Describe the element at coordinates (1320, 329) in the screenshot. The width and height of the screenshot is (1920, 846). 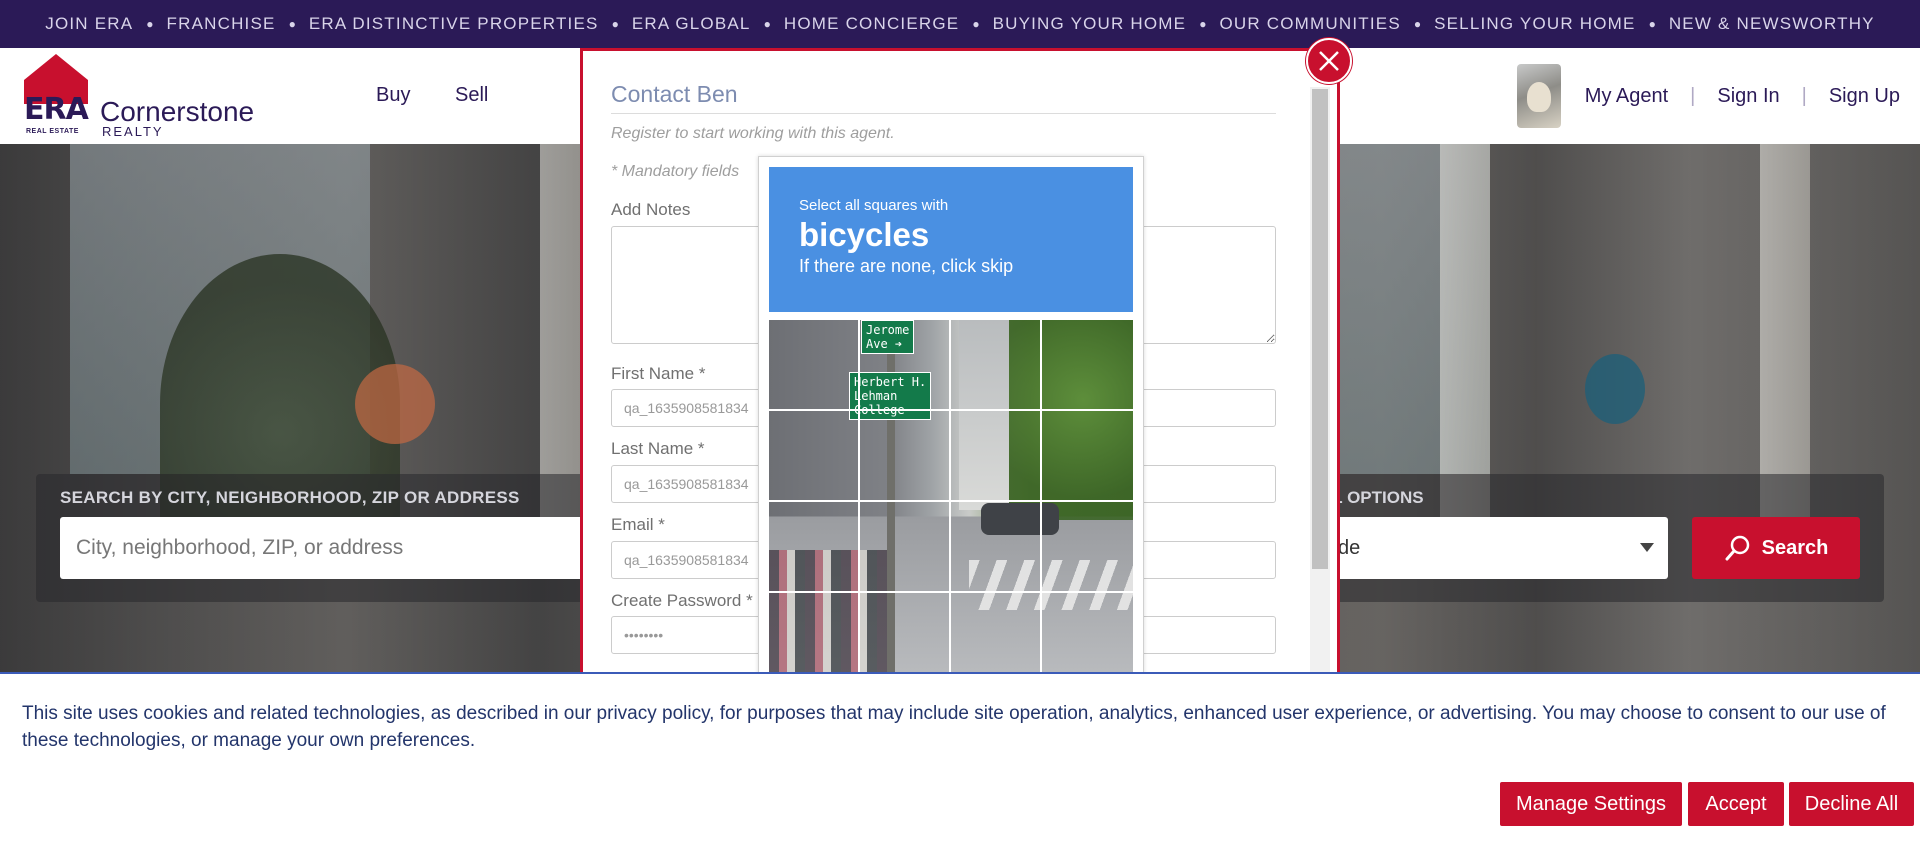
I see `modal-scrollbar-thumb` at that location.